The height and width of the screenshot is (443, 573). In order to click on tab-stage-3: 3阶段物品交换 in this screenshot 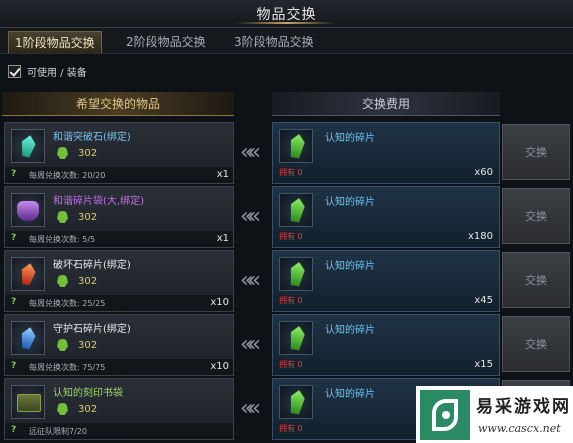, I will do `click(274, 42)`.